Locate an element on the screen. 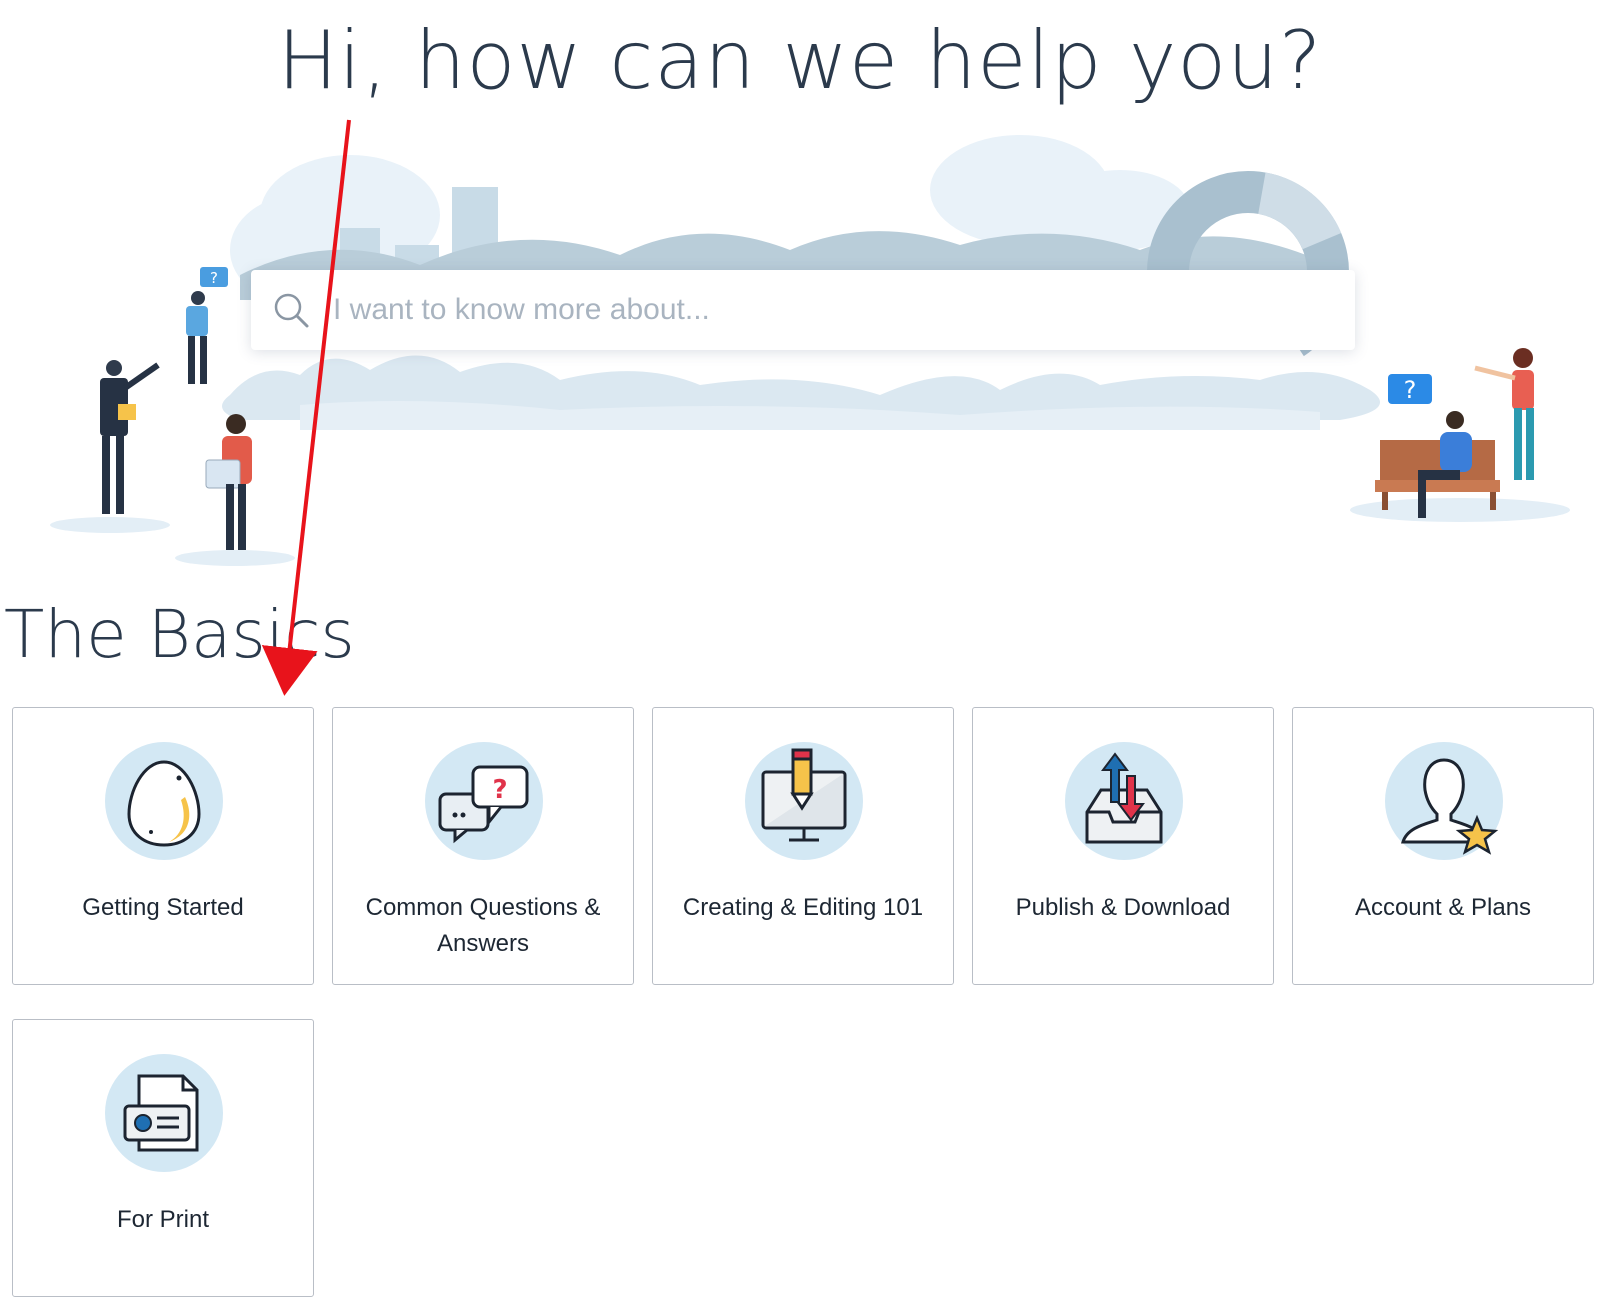  chat-question-icon: ? is located at coordinates (483, 804).